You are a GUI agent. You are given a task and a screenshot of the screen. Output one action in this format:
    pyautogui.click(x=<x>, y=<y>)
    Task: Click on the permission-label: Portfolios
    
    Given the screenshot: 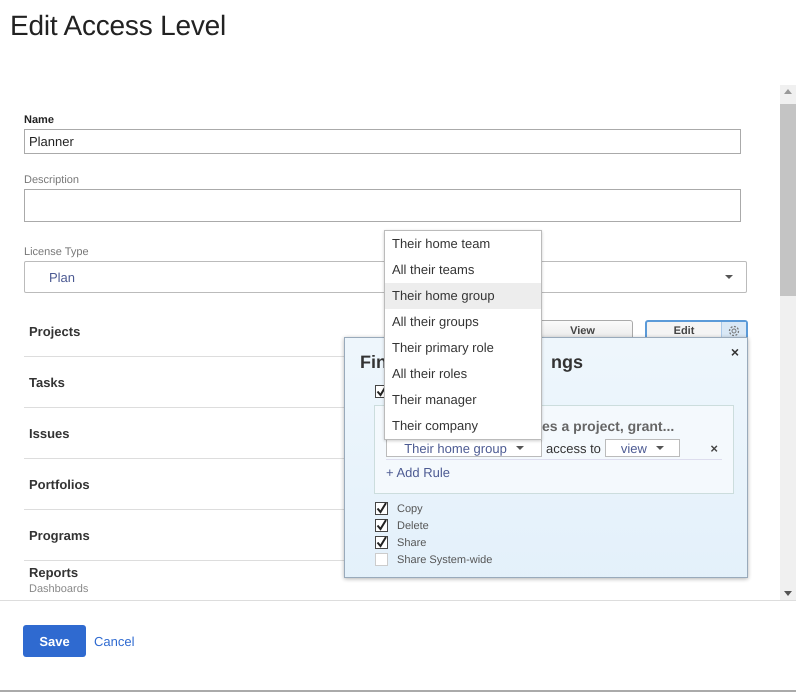 What is the action you would take?
    pyautogui.click(x=59, y=484)
    